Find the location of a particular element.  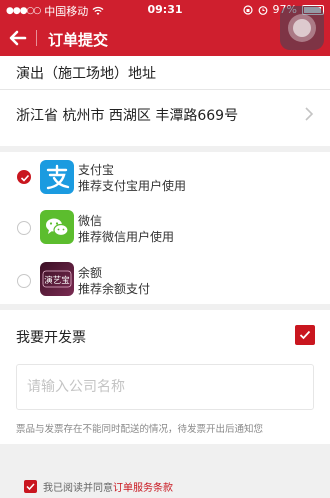

payment-name: 余额 is located at coordinates (90, 273).